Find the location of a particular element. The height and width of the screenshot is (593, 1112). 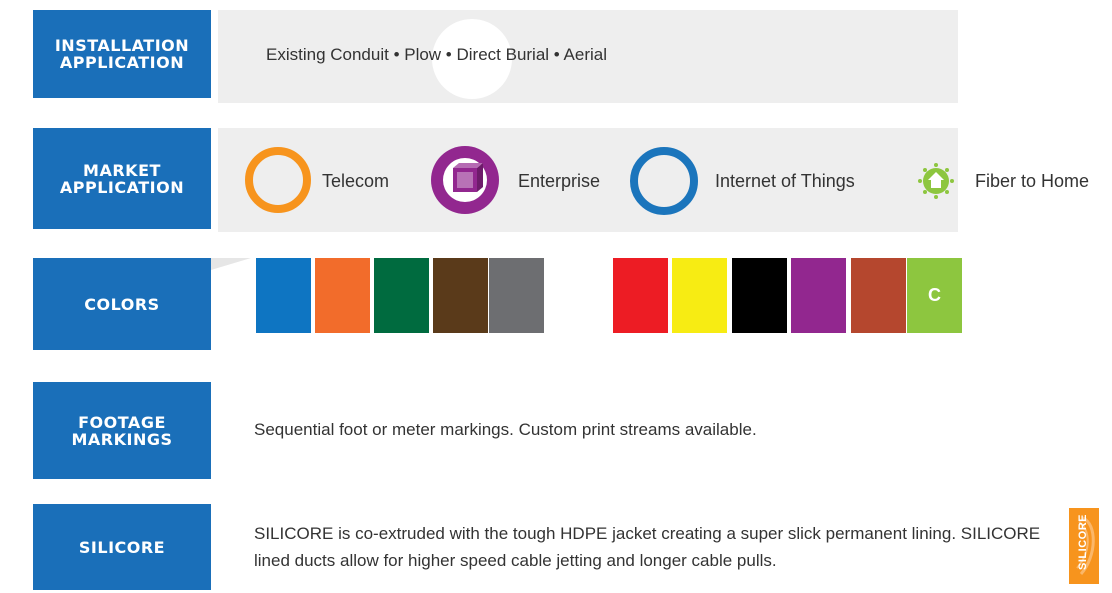

label-shadow-decoration is located at coordinates (231, 289).